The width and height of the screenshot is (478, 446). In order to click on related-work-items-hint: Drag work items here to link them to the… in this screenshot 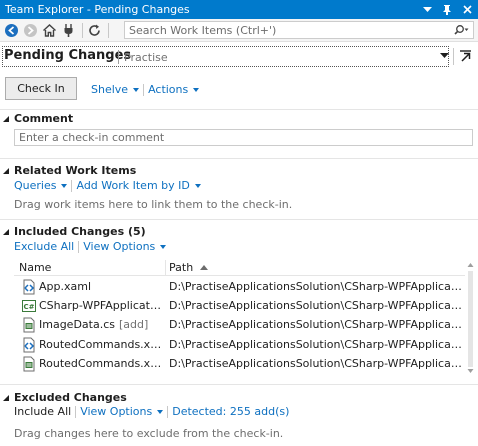, I will do `click(153, 204)`.